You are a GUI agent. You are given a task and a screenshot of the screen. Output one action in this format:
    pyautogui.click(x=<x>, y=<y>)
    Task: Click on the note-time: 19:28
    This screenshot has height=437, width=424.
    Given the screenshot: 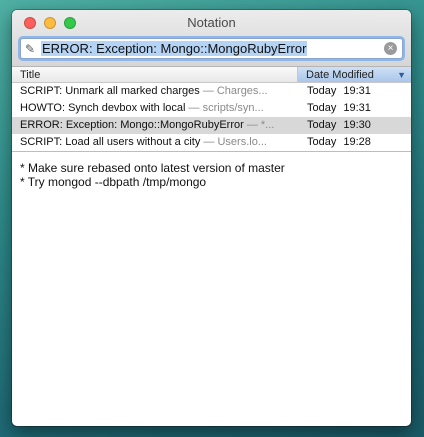 What is the action you would take?
    pyautogui.click(x=357, y=142)
    